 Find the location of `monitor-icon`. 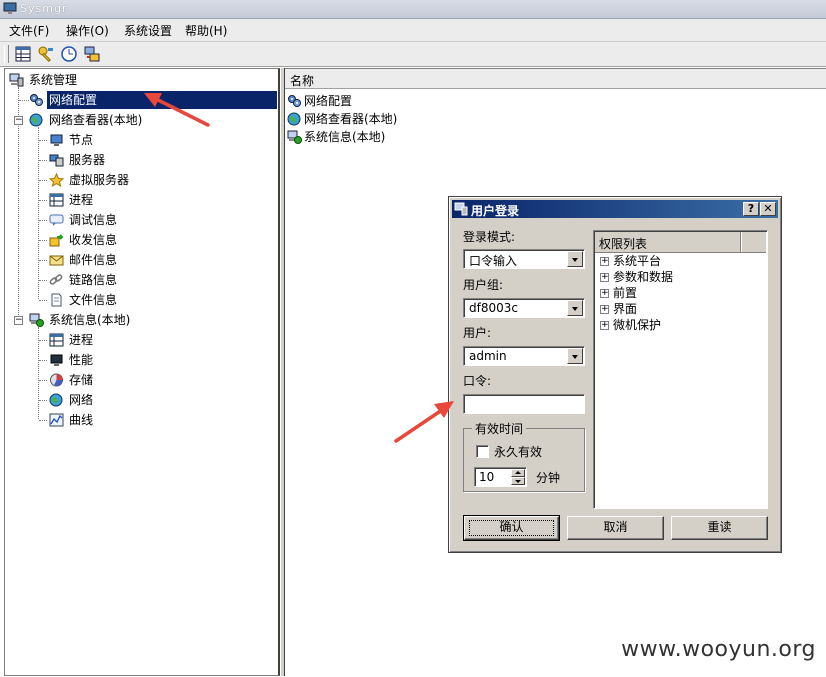

monitor-icon is located at coordinates (10, 8).